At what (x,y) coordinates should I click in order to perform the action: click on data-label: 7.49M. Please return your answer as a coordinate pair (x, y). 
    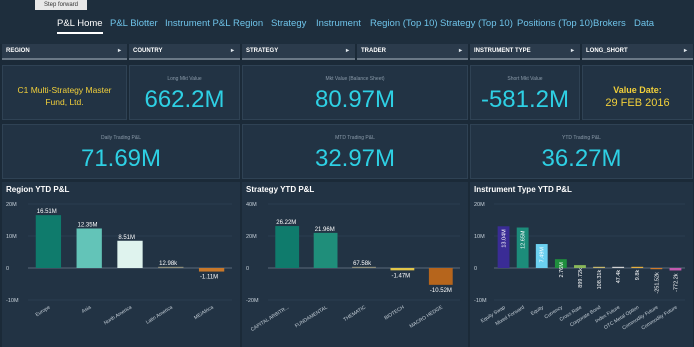
    Looking at the image, I should click on (543, 255).